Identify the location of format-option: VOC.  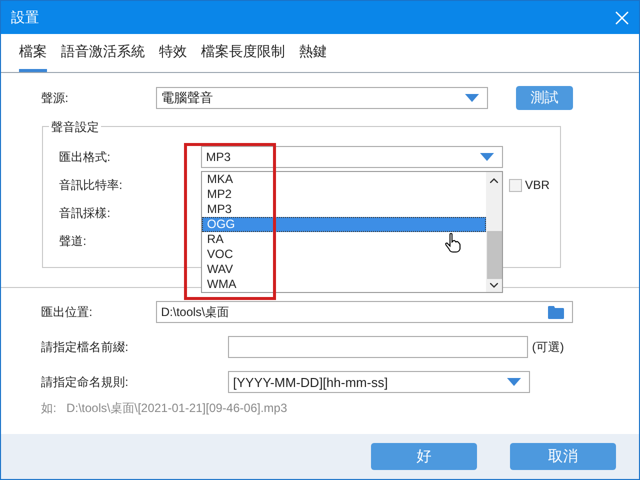
(344, 254).